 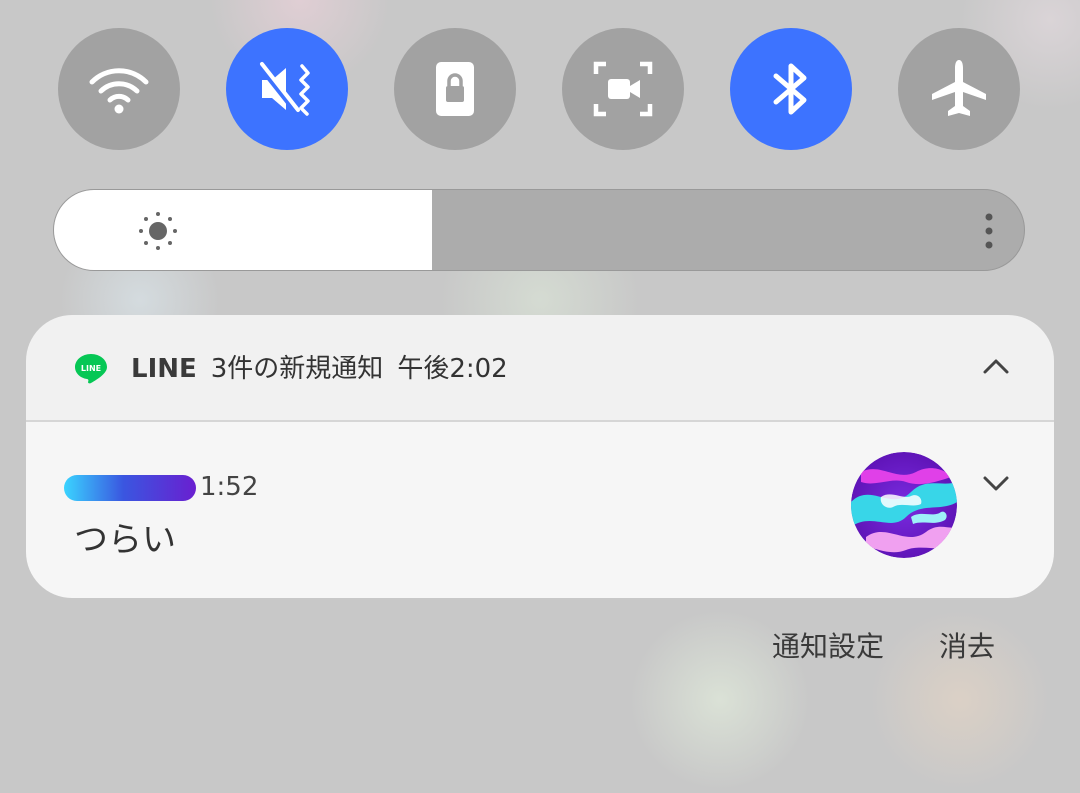 I want to click on clear-button: 消去, so click(x=967, y=647).